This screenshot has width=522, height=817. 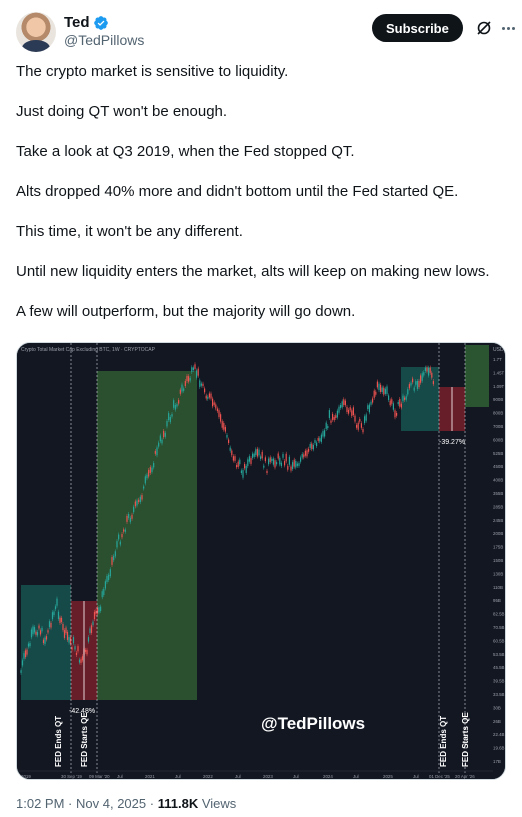 What do you see at coordinates (104, 40) in the screenshot?
I see `author-handle: @TedPillows` at bounding box center [104, 40].